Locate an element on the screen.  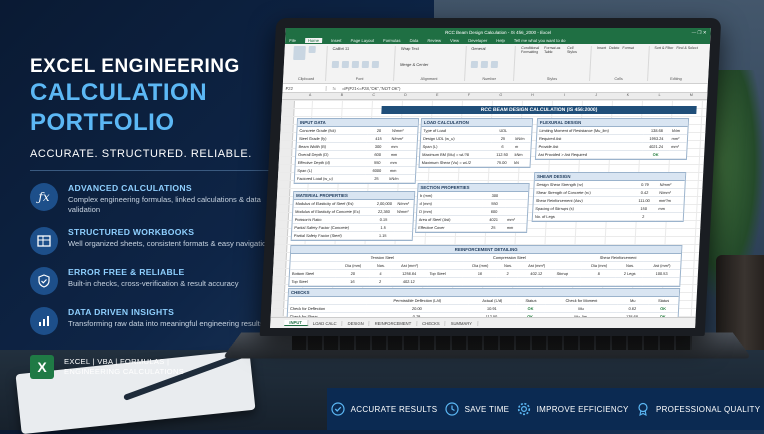
row-value: OK is located at coordinates (655, 154).